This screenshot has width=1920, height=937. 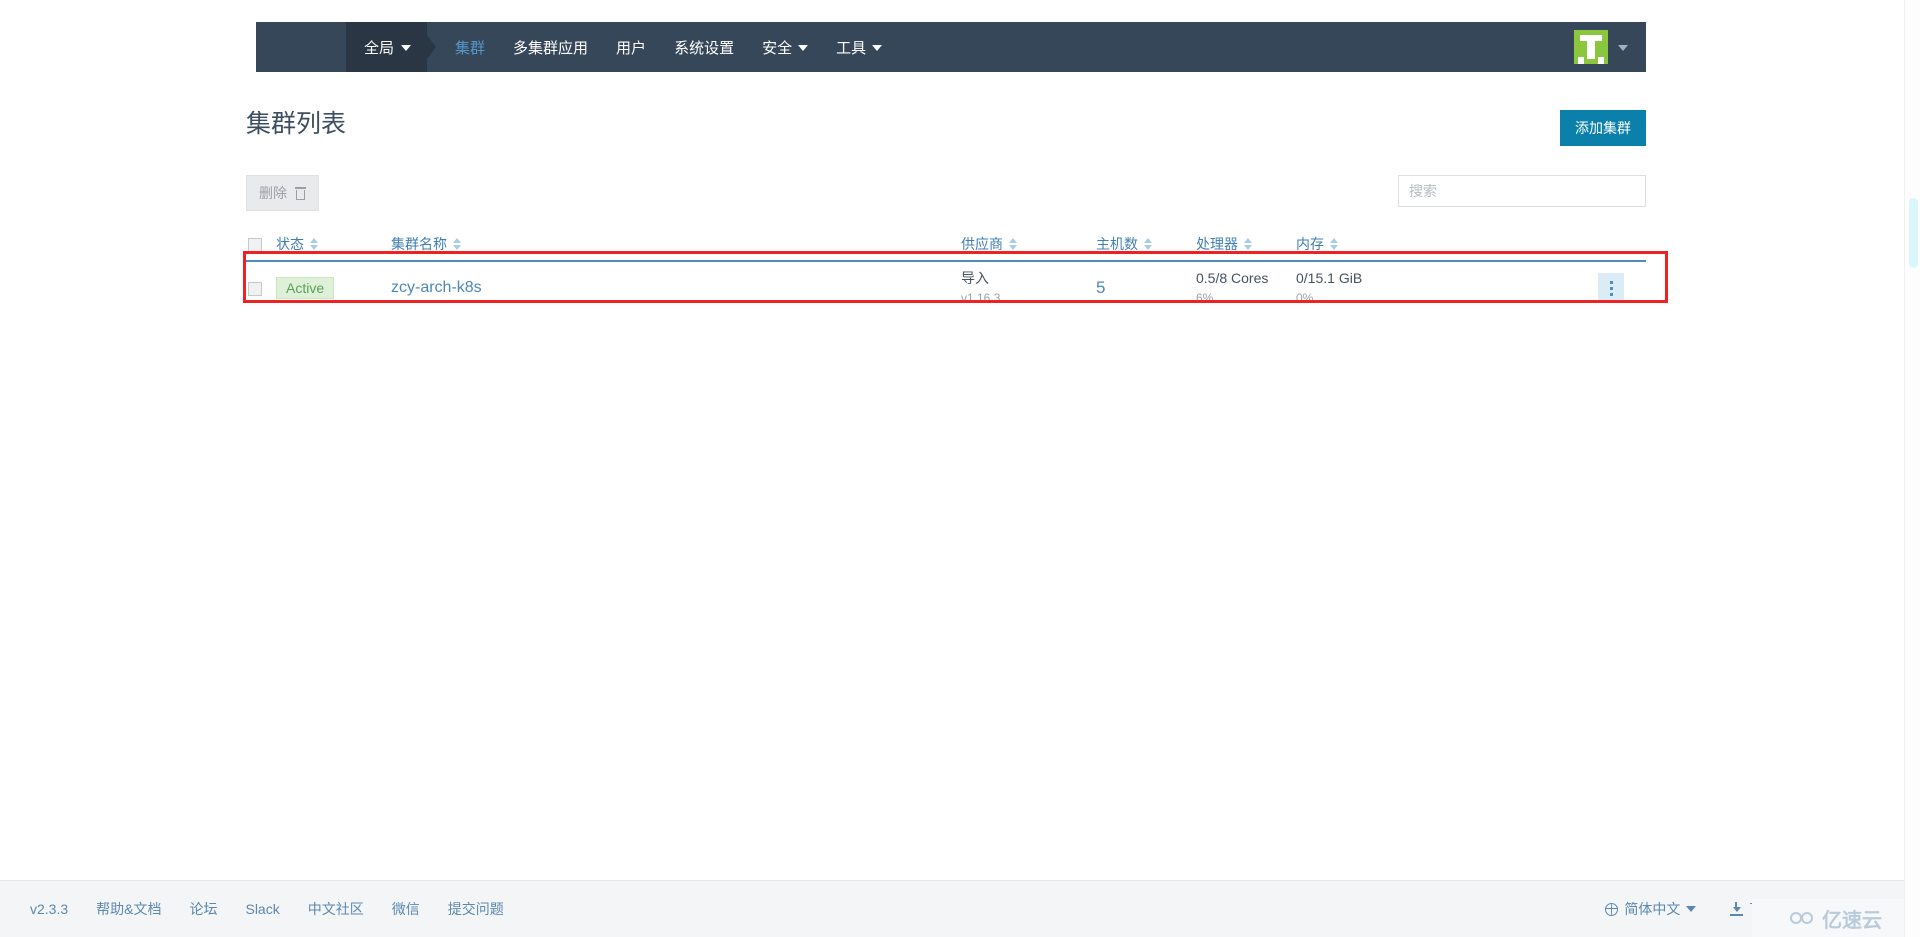 What do you see at coordinates (982, 244) in the screenshot?
I see `column-header-label: 供应商` at bounding box center [982, 244].